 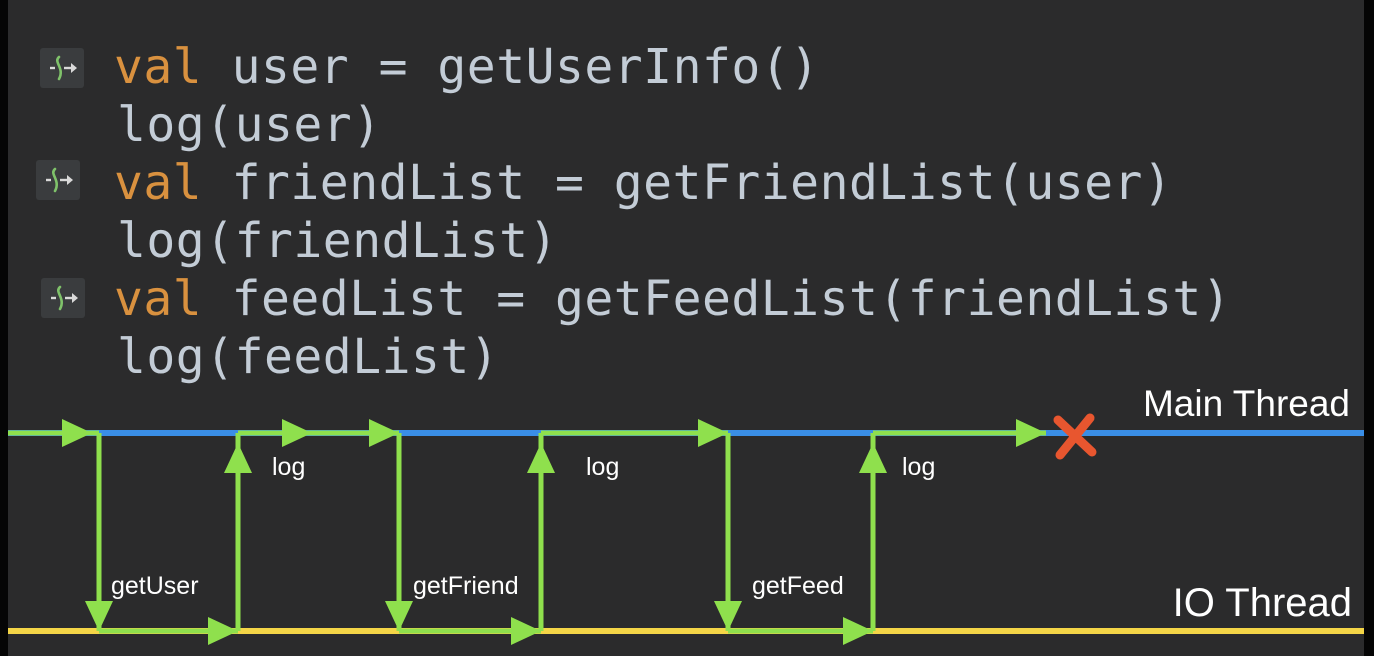 I want to click on io-call-label: getFeed, so click(x=798, y=586).